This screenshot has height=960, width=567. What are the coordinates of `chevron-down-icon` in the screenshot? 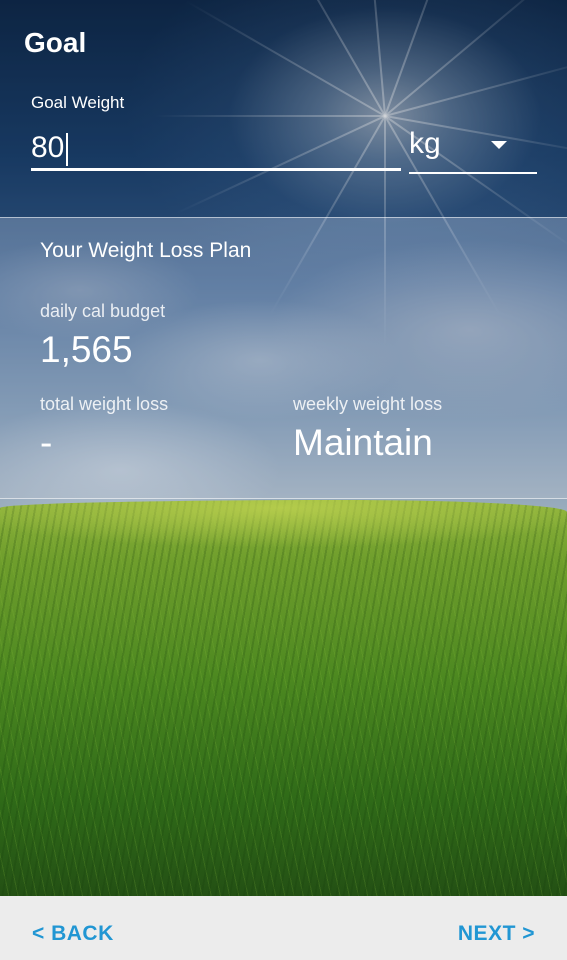 It's located at (499, 145).